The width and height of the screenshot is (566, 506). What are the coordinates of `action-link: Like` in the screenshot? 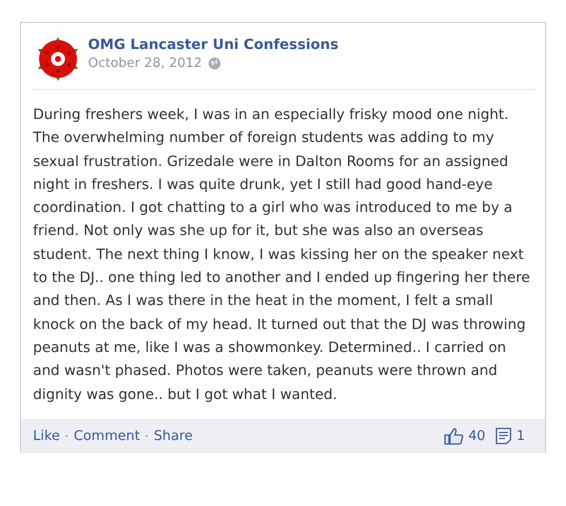 It's located at (46, 436).